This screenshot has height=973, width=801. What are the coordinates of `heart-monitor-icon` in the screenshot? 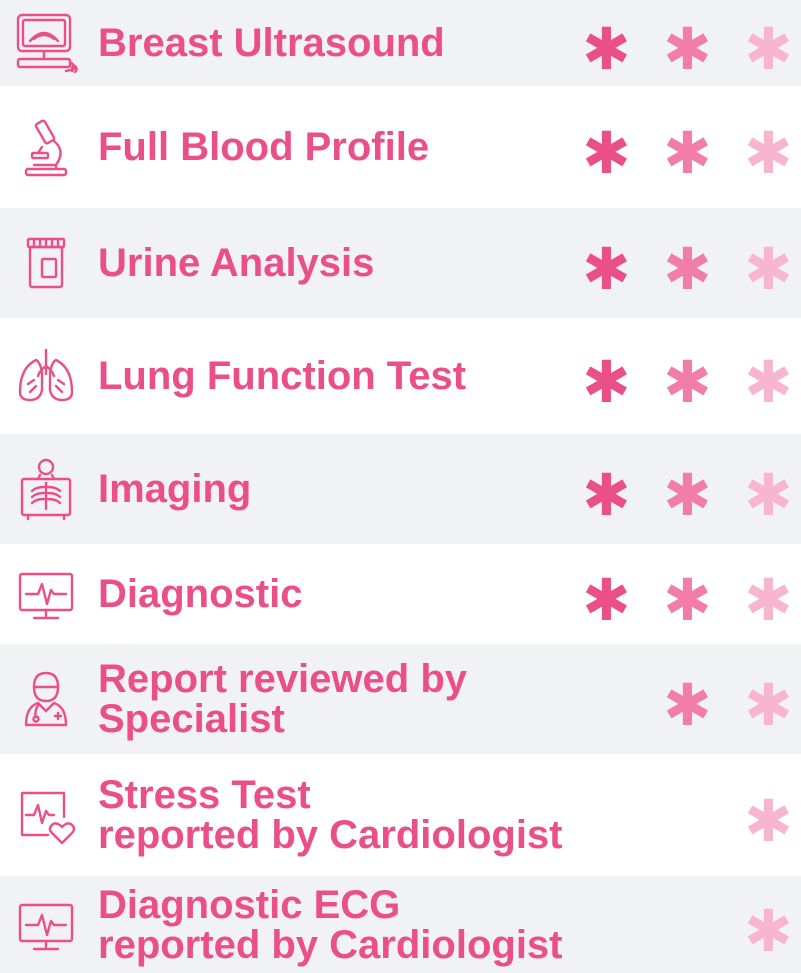 It's located at (46, 815).